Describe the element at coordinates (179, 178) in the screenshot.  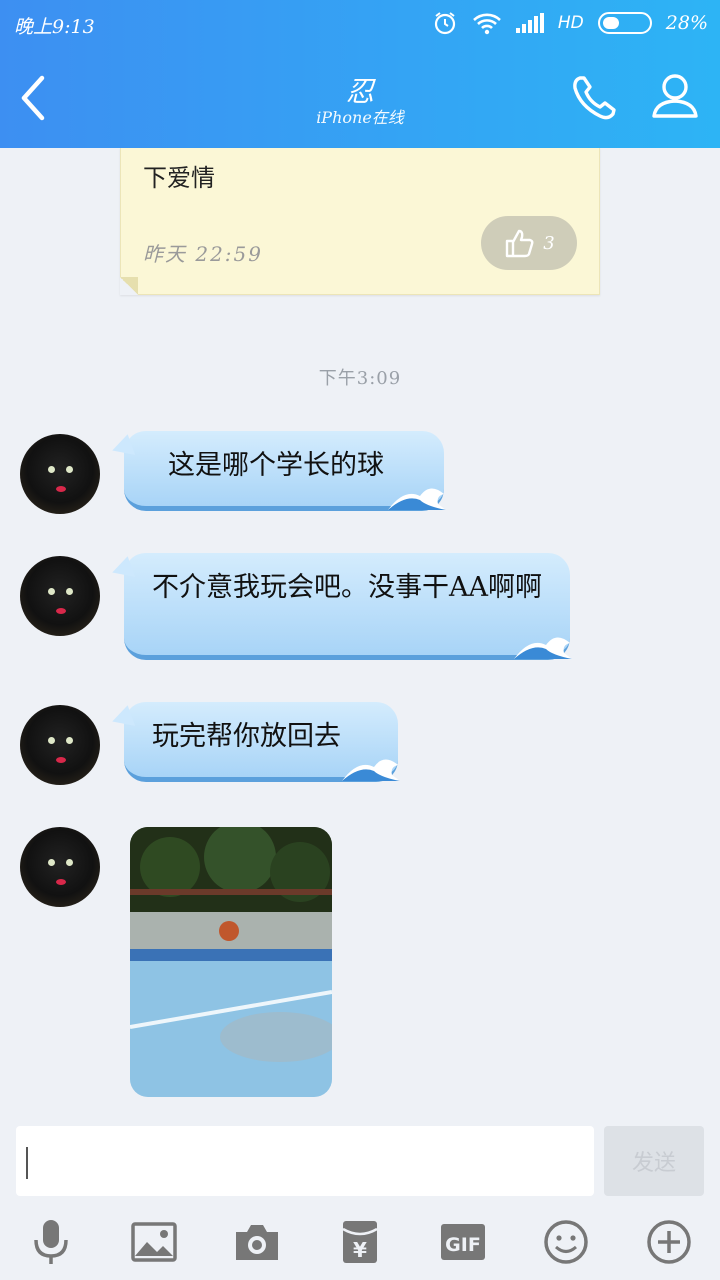
I see `note-text: 下爱情` at that location.